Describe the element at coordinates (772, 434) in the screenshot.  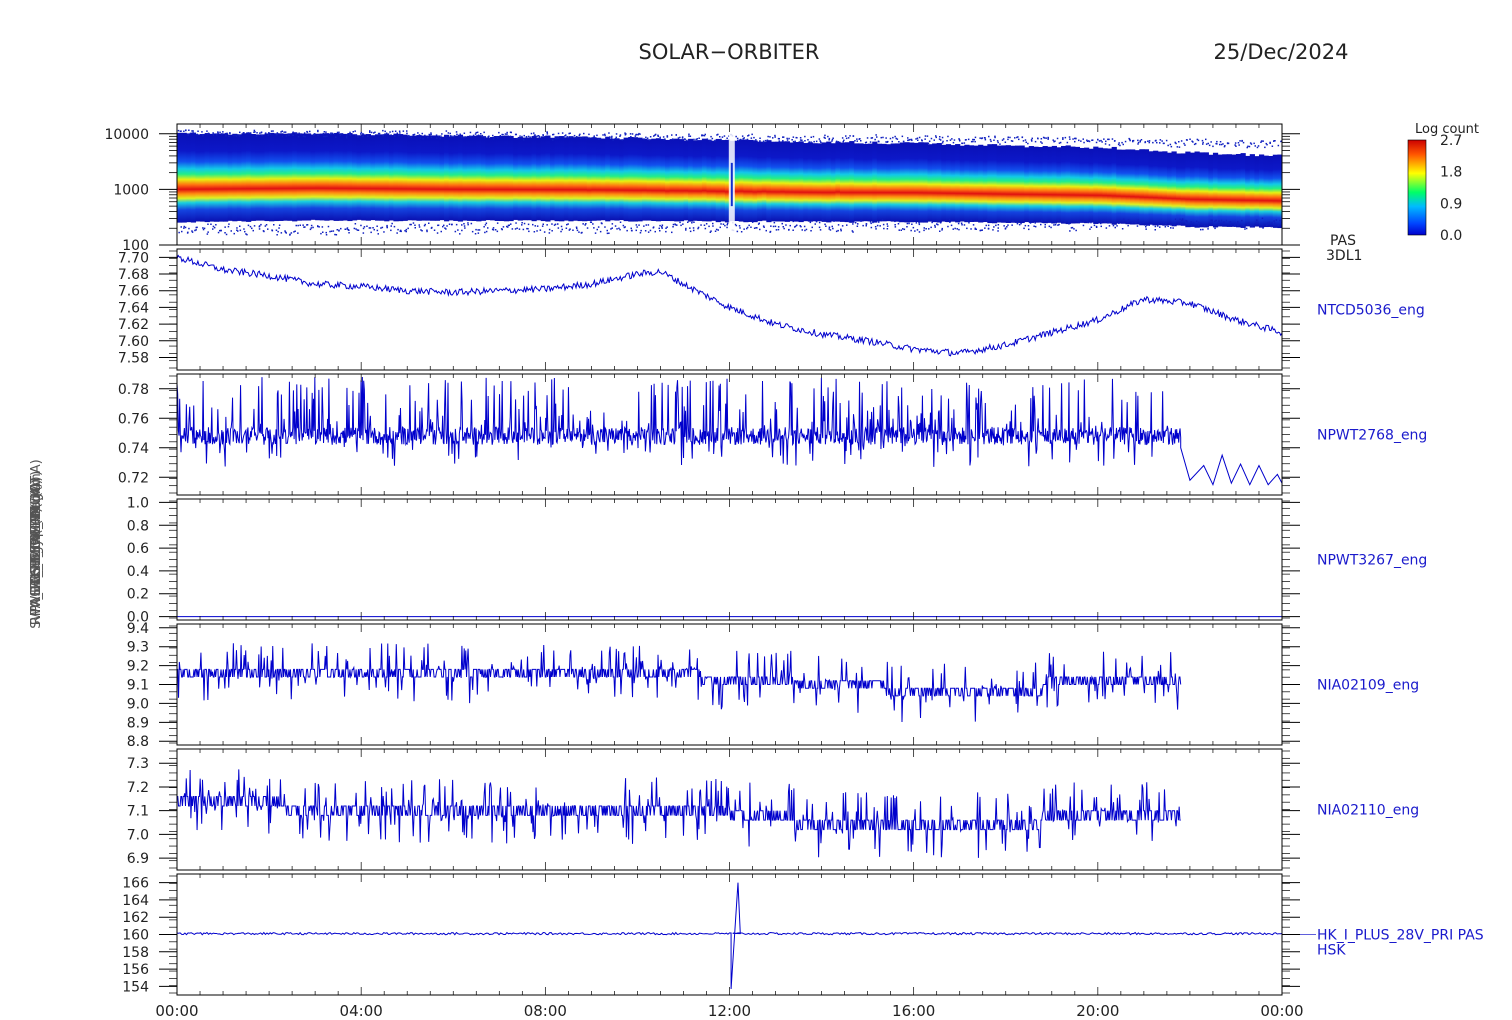
I see `panel-3: 0.78 0.76 0.74 0.72 NPWT2768_eng` at that location.